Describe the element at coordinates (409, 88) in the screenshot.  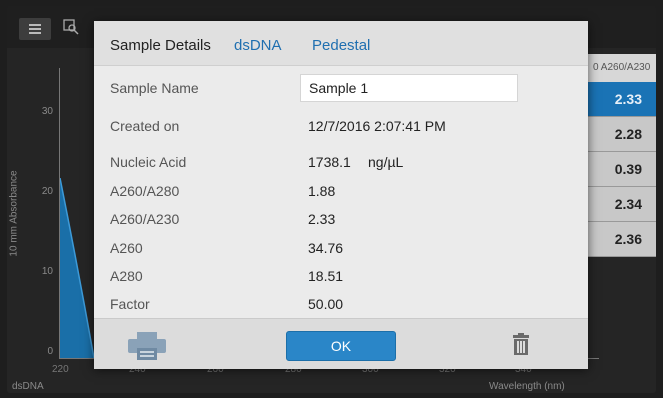
I see `sample-name-input` at that location.